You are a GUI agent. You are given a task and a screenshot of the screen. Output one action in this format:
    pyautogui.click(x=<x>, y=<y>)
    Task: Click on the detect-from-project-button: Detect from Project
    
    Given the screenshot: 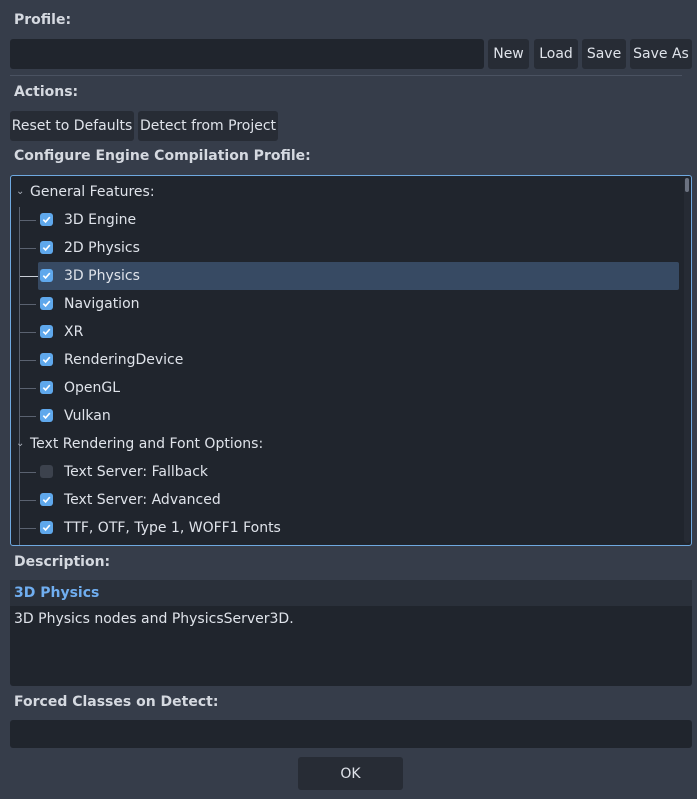 What is the action you would take?
    pyautogui.click(x=208, y=126)
    